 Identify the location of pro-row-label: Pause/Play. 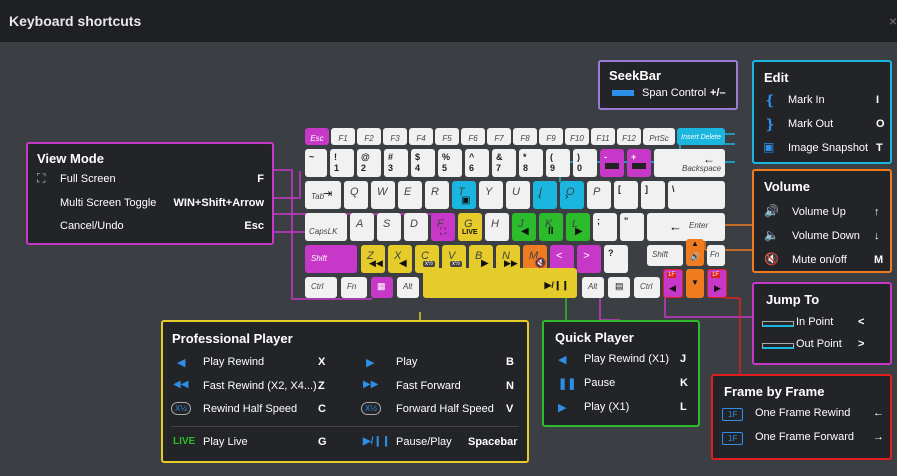
(424, 442).